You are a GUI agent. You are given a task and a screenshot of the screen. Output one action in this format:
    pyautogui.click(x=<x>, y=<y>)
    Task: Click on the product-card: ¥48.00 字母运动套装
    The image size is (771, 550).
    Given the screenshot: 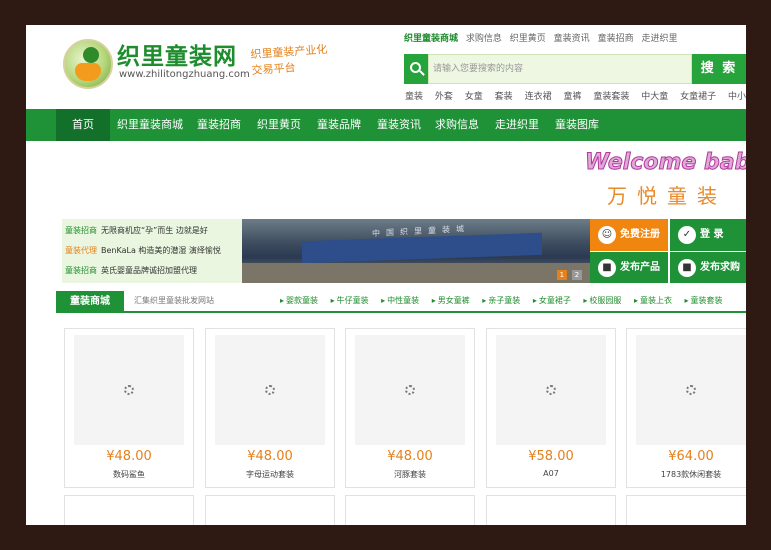 What is the action you would take?
    pyautogui.click(x=270, y=408)
    